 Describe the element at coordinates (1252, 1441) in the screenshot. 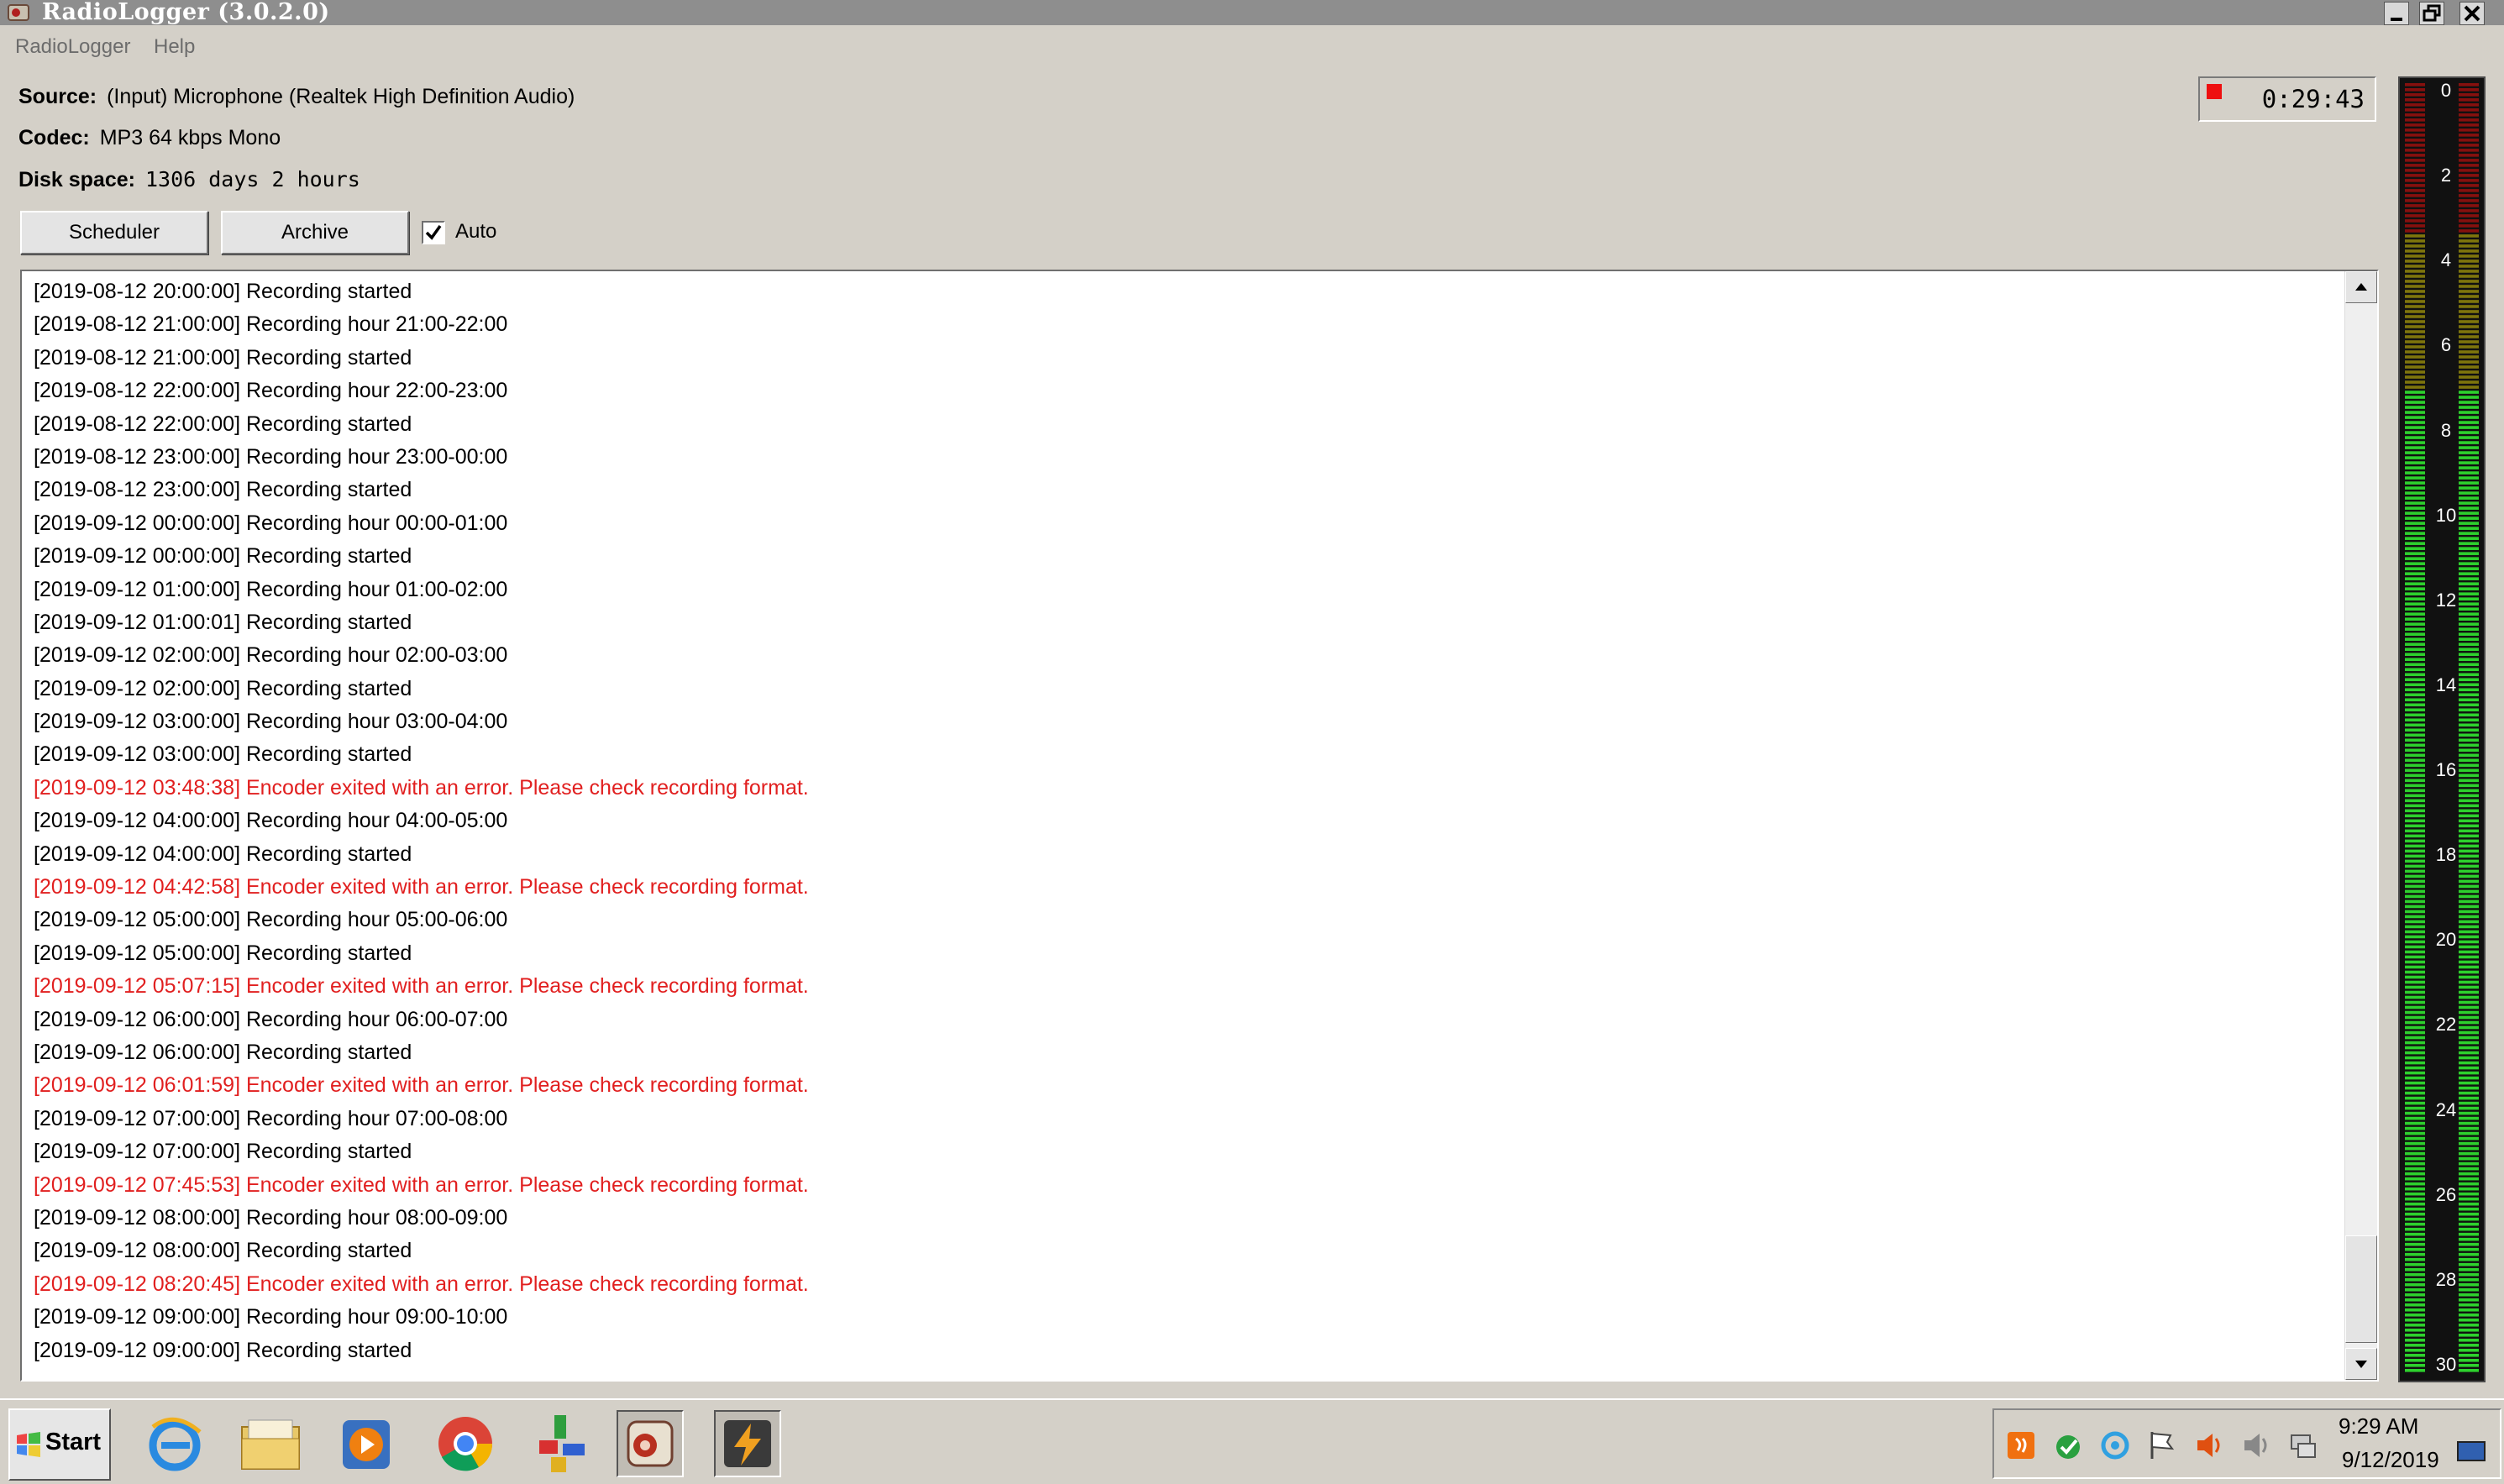

I see `taskbar: Start 9:29 AM 9/12/2019` at that location.